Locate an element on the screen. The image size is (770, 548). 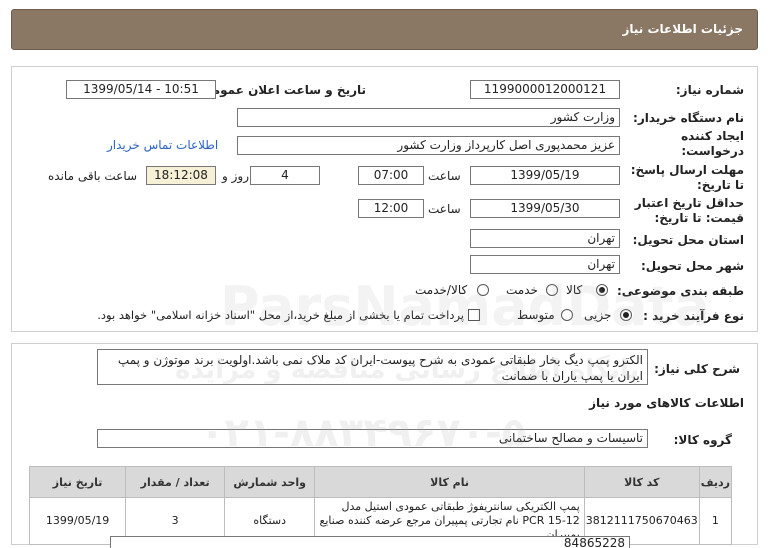
validity-label-1: حداقل تاریخ اعتبار is located at coordinates (689, 203).